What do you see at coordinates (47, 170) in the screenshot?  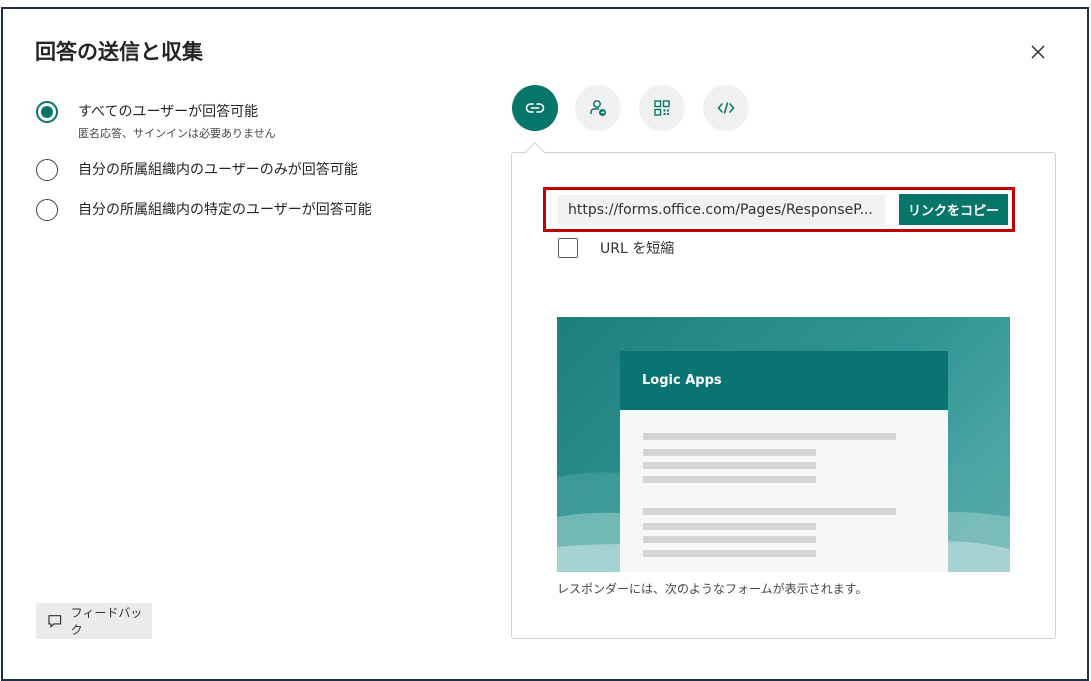 I see `radio-button-org-only` at bounding box center [47, 170].